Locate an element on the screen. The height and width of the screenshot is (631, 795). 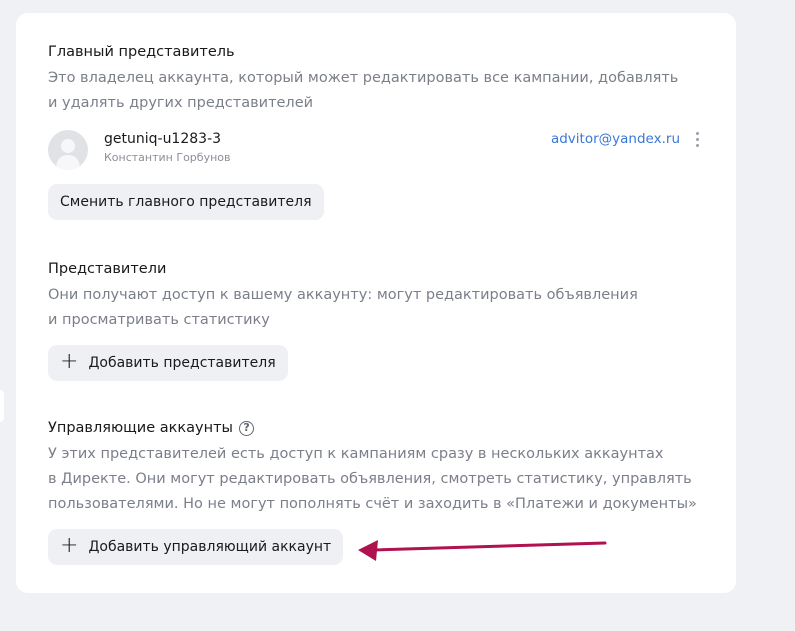
change-main-rep-label: Сменить главного представителя is located at coordinates (186, 202).